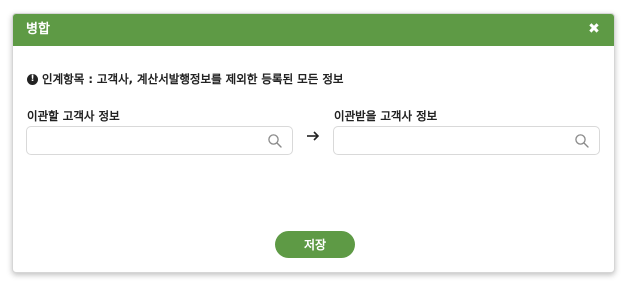  I want to click on close-icon: ✖, so click(594, 29).